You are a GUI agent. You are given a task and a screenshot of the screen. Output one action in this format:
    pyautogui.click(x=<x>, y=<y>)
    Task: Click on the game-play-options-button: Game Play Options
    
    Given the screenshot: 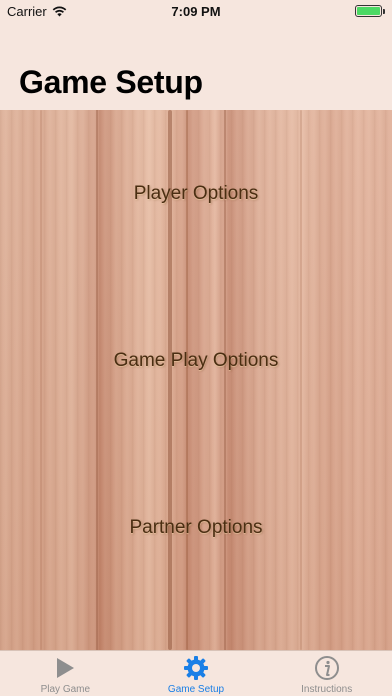 What is the action you would take?
    pyautogui.click(x=196, y=361)
    